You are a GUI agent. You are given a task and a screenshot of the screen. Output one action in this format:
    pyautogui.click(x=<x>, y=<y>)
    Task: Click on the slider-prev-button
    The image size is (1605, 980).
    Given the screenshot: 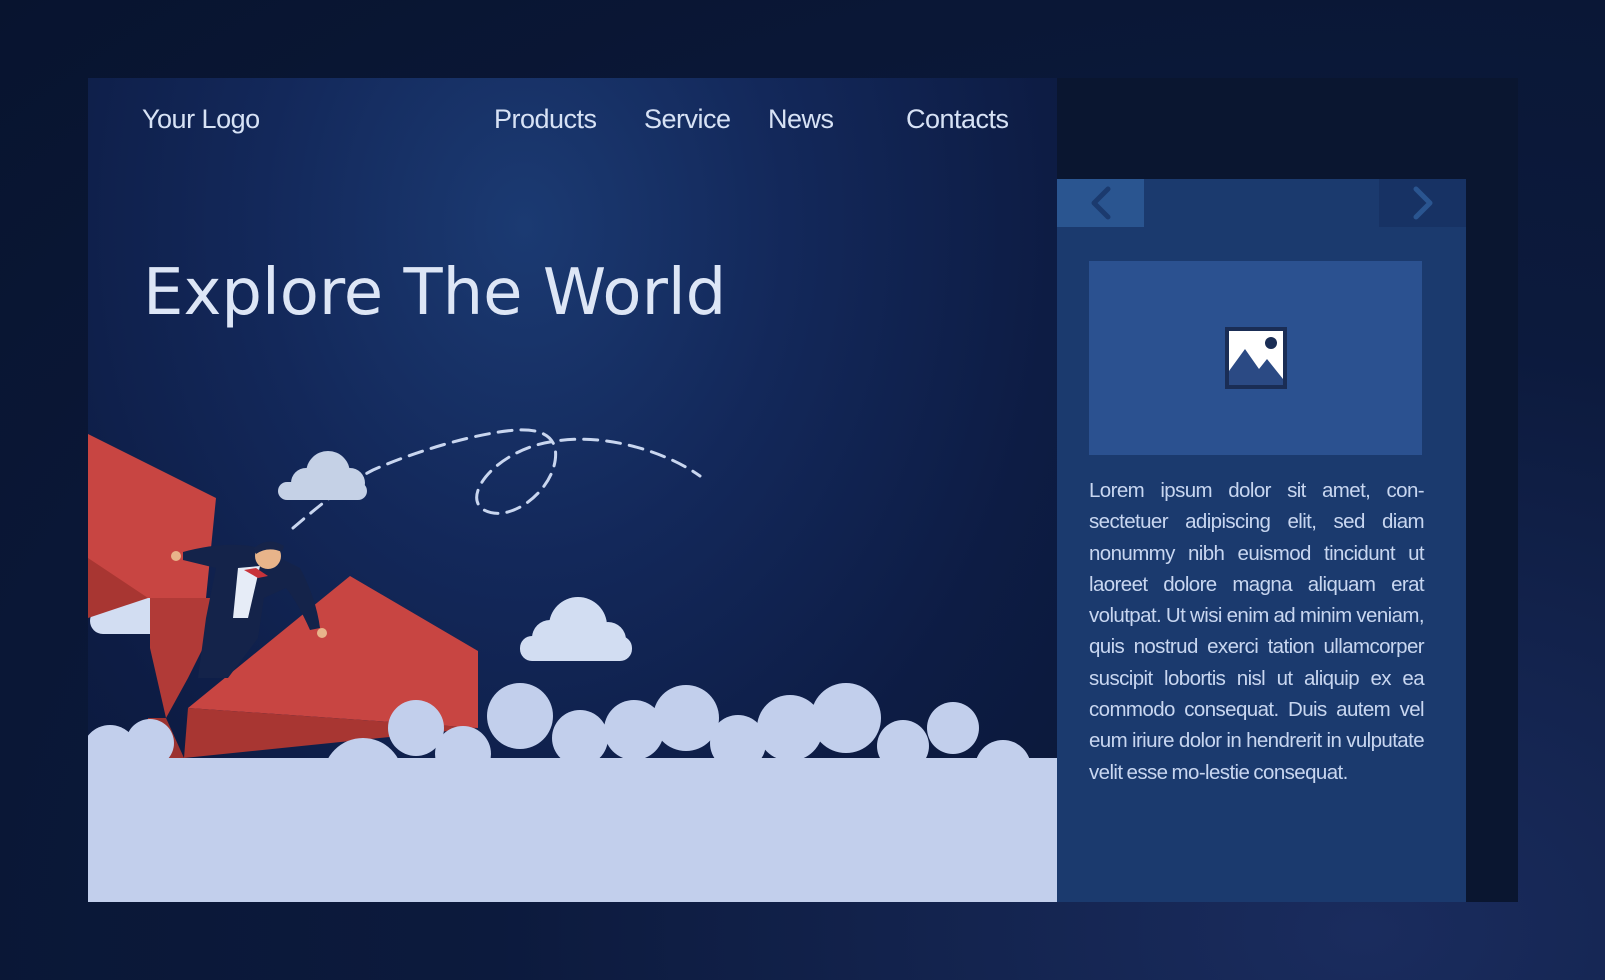 What is the action you would take?
    pyautogui.click(x=1100, y=203)
    